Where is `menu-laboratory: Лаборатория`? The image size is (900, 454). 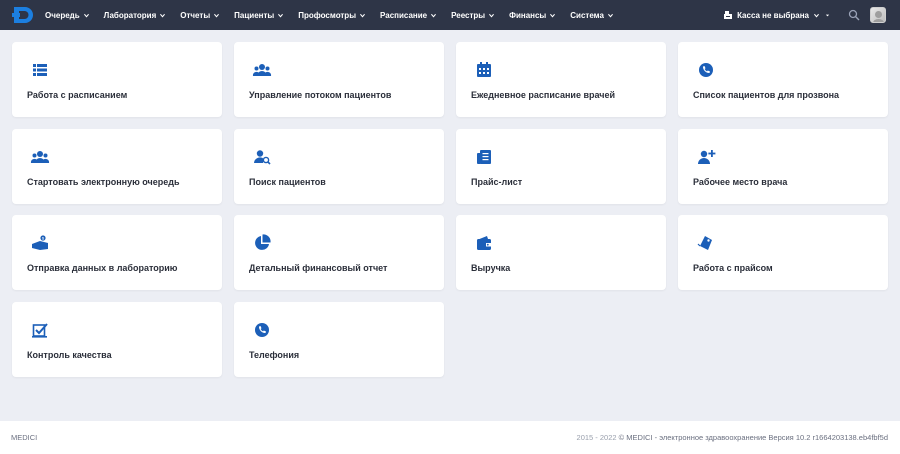 menu-laboratory: Лаборатория is located at coordinates (135, 15).